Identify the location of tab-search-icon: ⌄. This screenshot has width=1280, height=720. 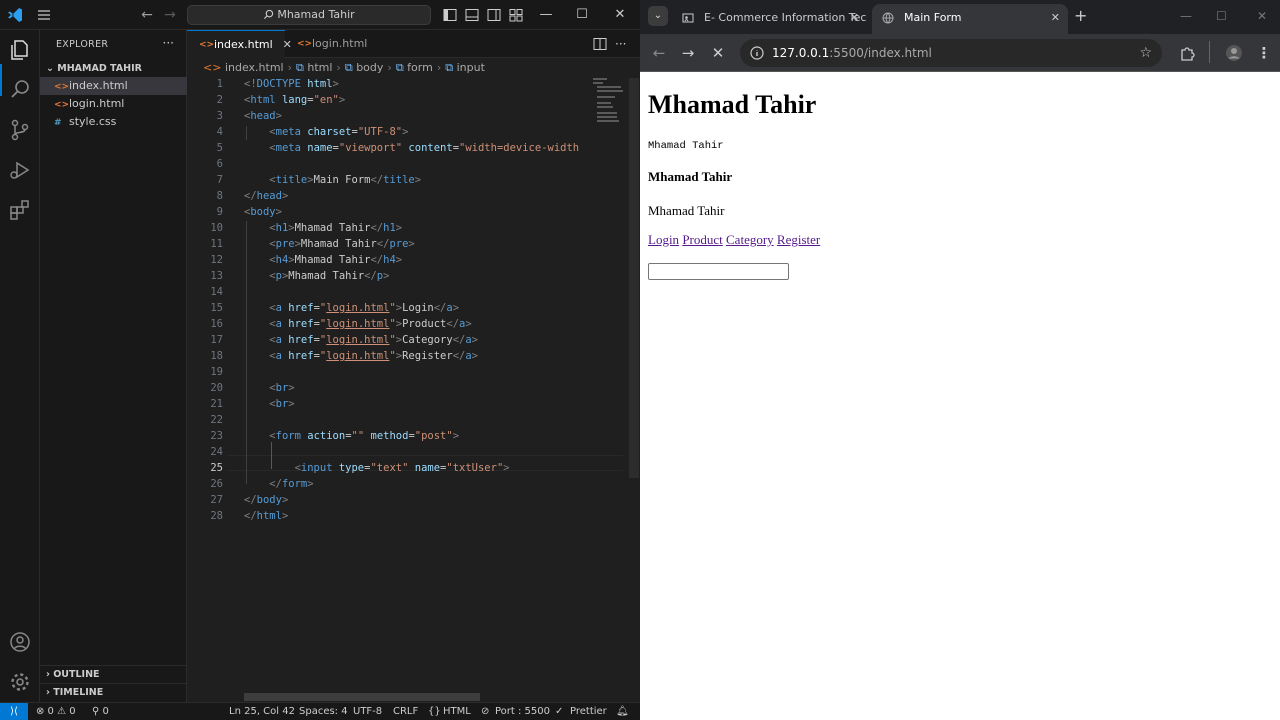
(658, 16).